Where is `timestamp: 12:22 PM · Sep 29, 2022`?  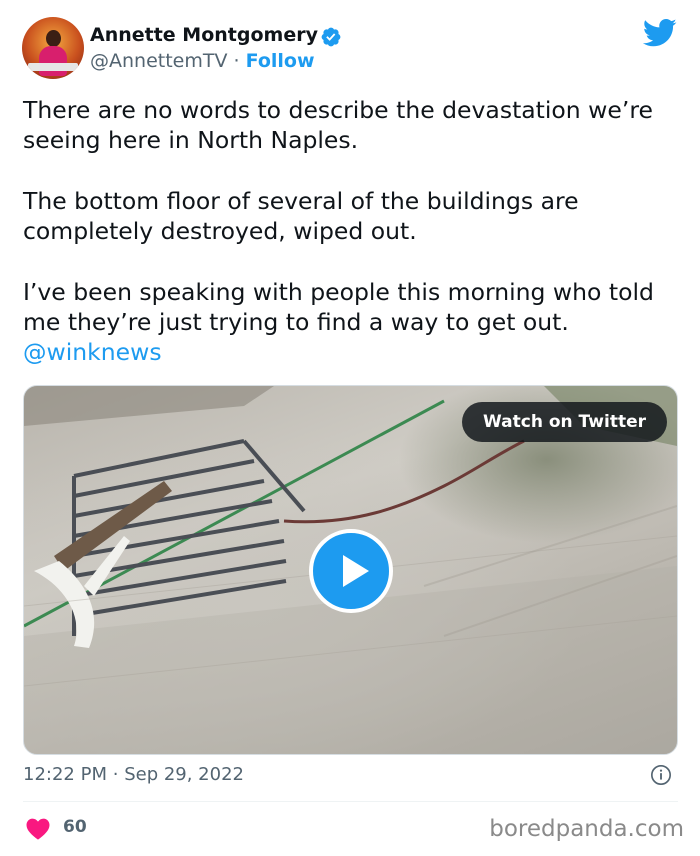 timestamp: 12:22 PM · Sep 29, 2022 is located at coordinates (133, 774).